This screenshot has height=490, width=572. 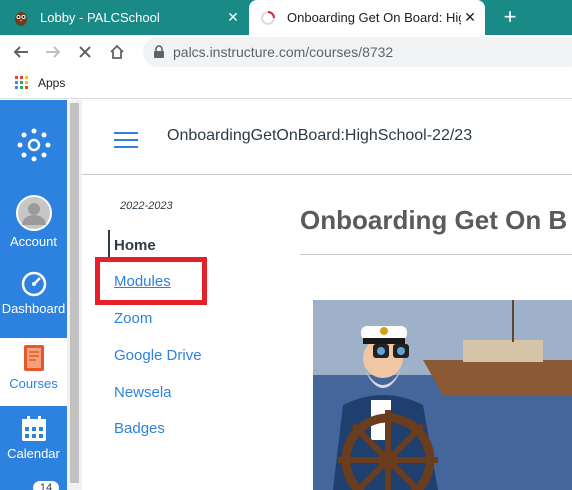 I want to click on inbox-count-badge: 14, so click(x=46, y=485).